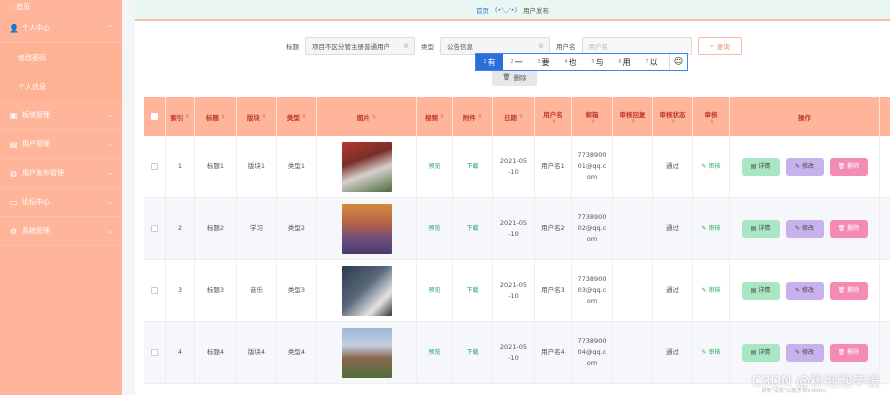  I want to click on cell-video: 预览, so click(435, 290).